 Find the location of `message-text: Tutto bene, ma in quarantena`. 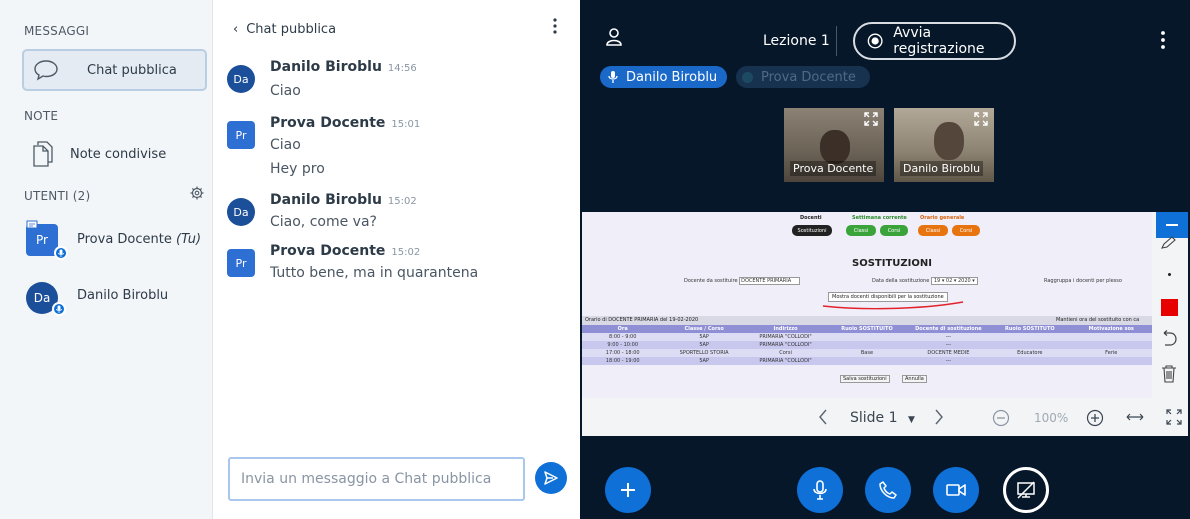

message-text: Tutto bene, ma in quarantena is located at coordinates (374, 273).